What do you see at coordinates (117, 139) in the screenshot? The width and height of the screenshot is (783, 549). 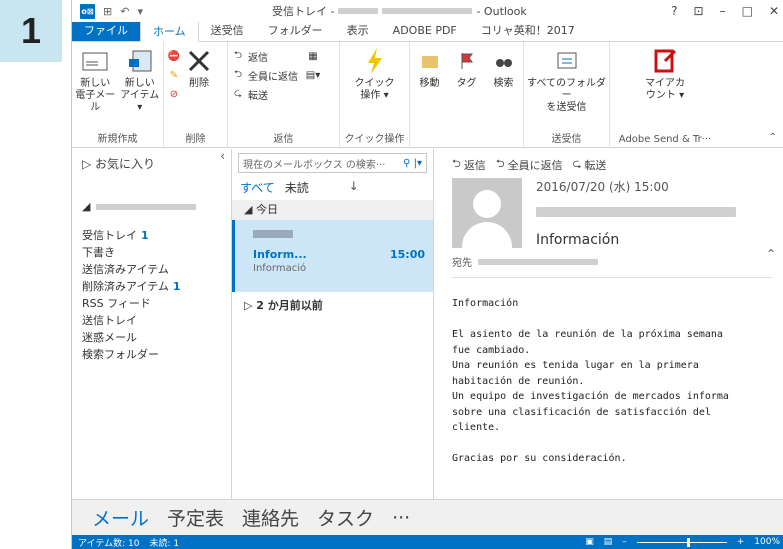 I see `group-label-new: 新規作成` at bounding box center [117, 139].